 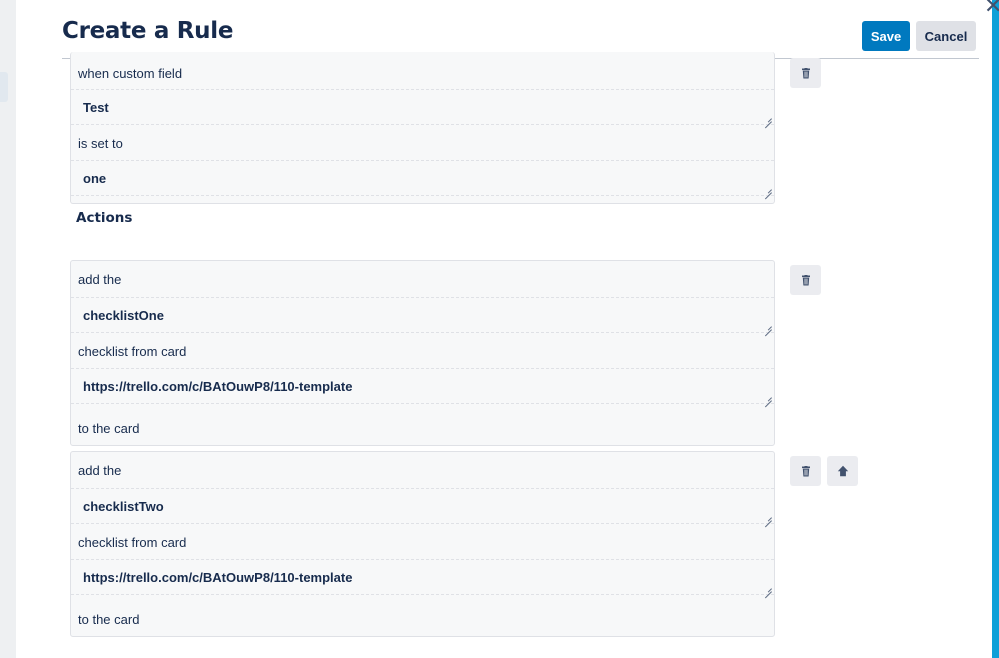 What do you see at coordinates (104, 218) in the screenshot?
I see `actions-heading: Actions` at bounding box center [104, 218].